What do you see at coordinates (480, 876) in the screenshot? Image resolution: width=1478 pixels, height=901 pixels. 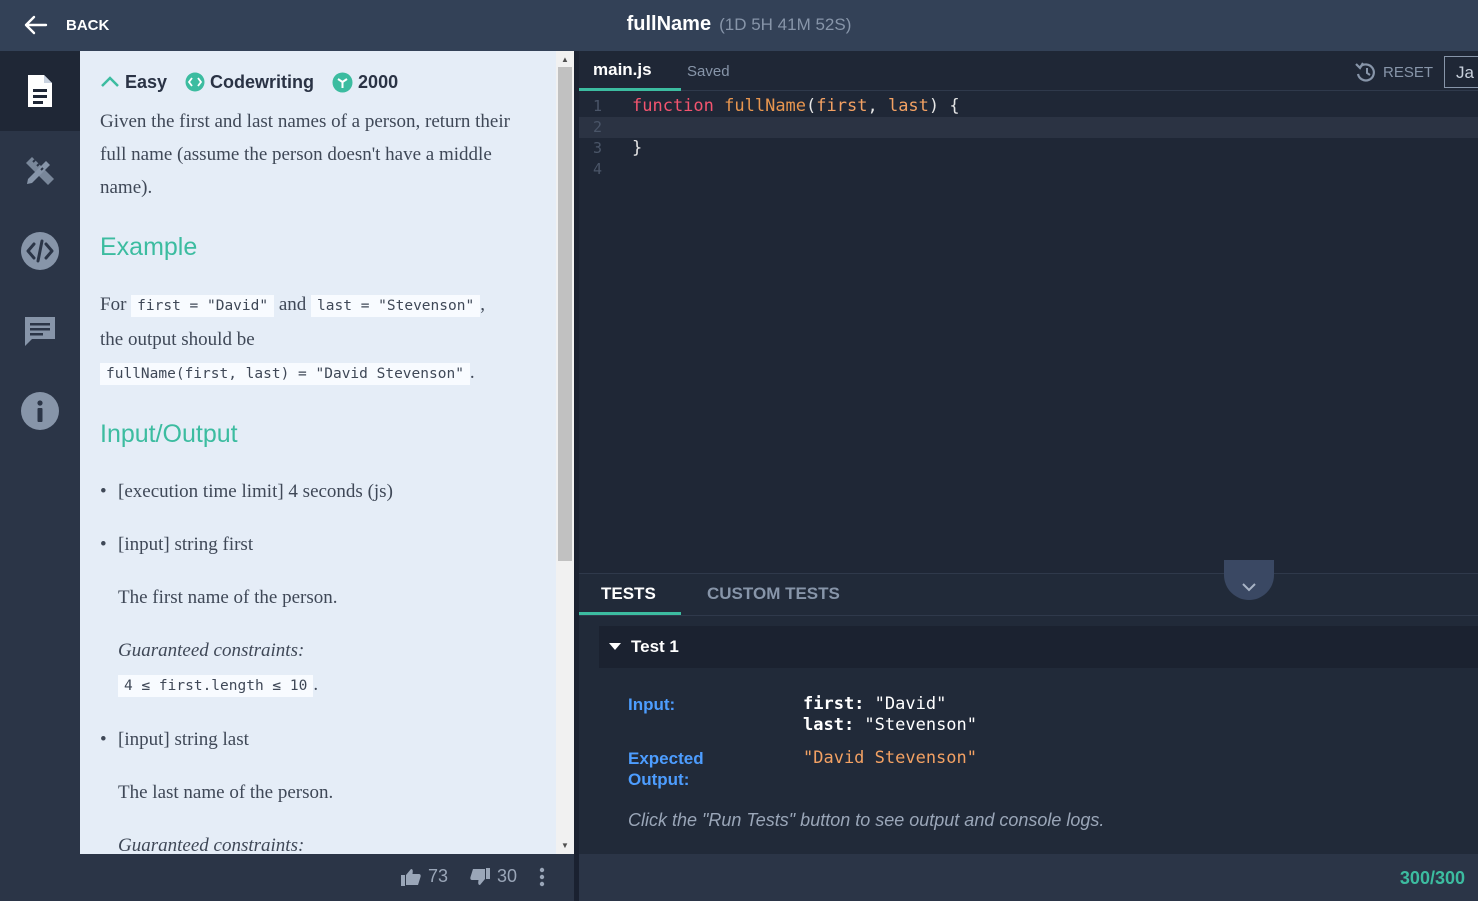 I see `thumbs-down-icon` at bounding box center [480, 876].